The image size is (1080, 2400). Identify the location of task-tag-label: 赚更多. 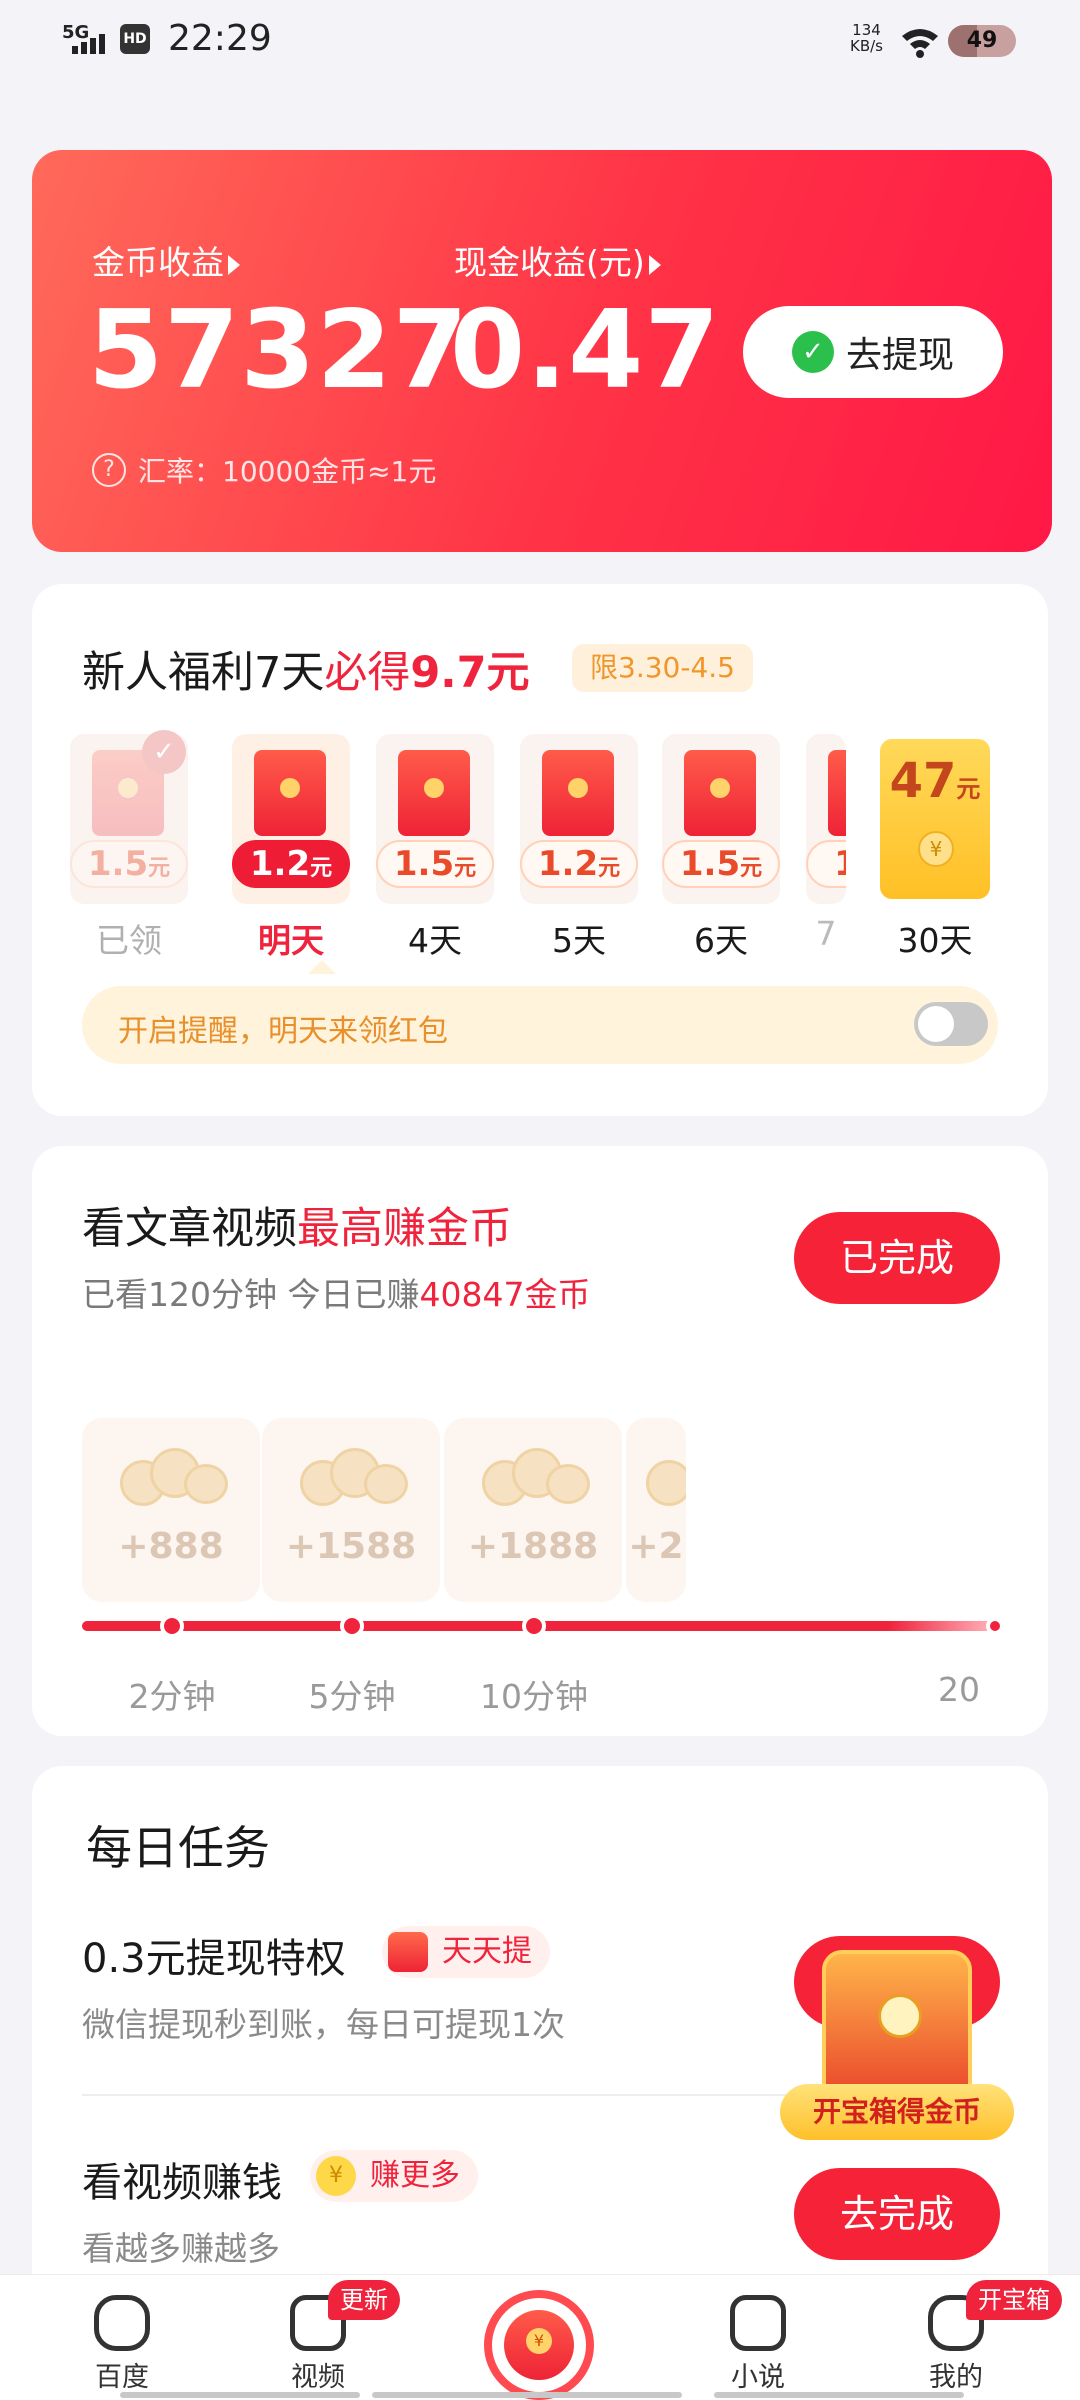
(415, 2175).